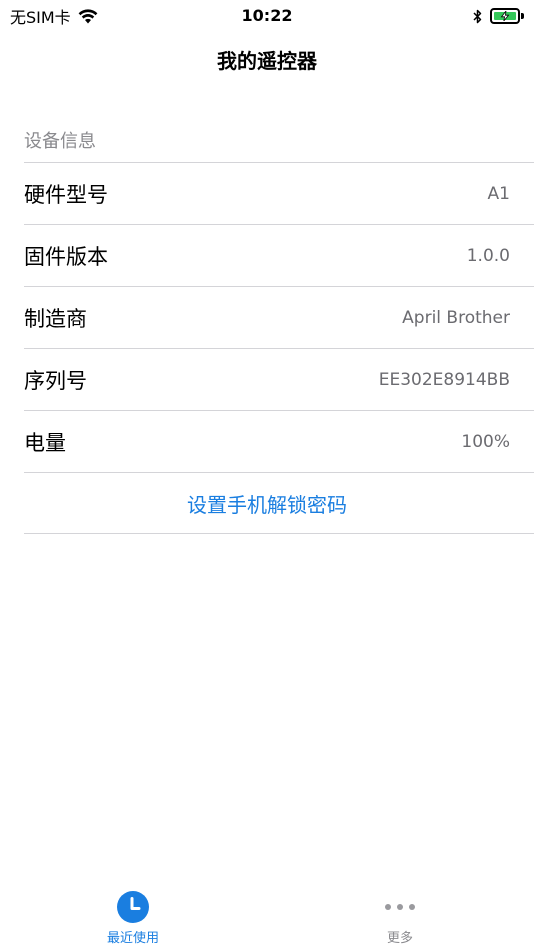 Image resolution: width=534 pixels, height=950 pixels. I want to click on row-label: 序列号, so click(55, 380).